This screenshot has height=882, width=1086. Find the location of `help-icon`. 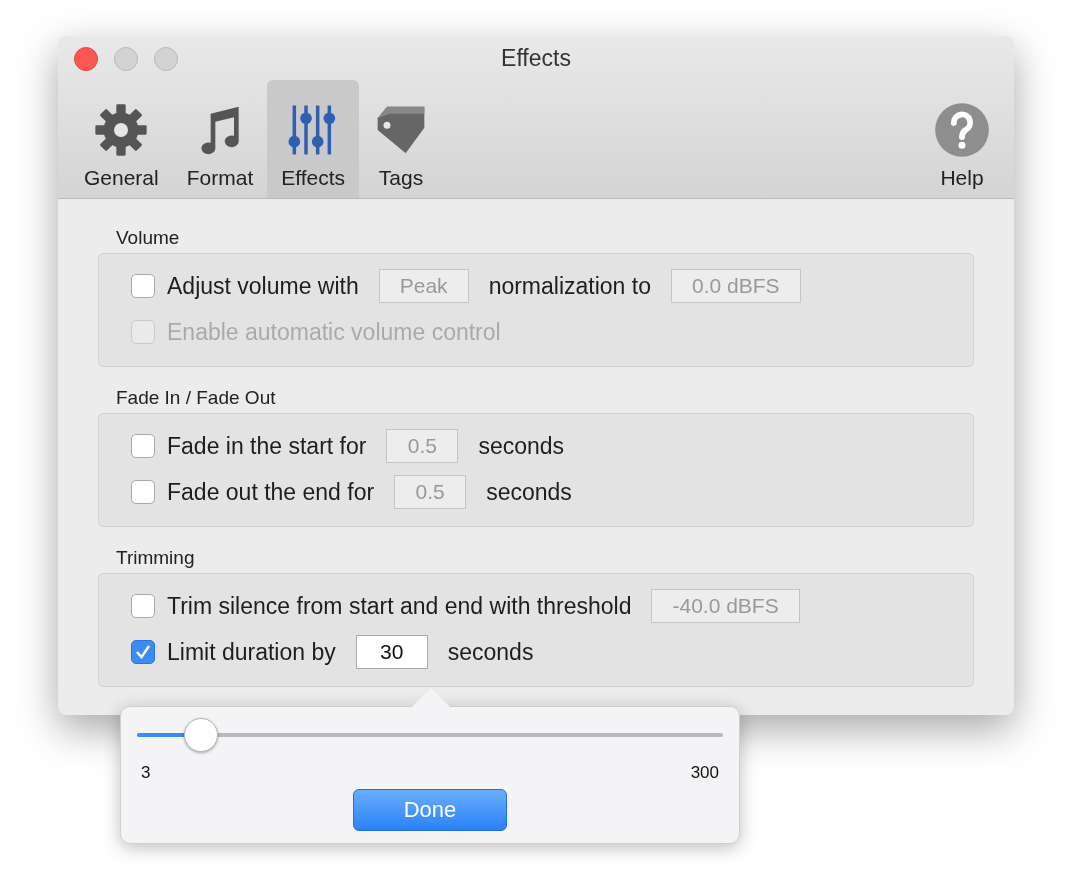

help-icon is located at coordinates (962, 130).